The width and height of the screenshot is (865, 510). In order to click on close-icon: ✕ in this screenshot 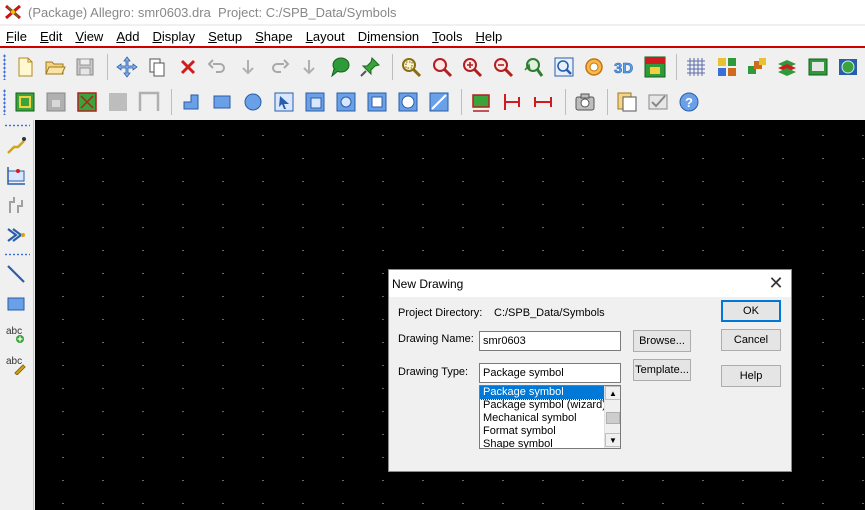, I will do `click(776, 283)`.